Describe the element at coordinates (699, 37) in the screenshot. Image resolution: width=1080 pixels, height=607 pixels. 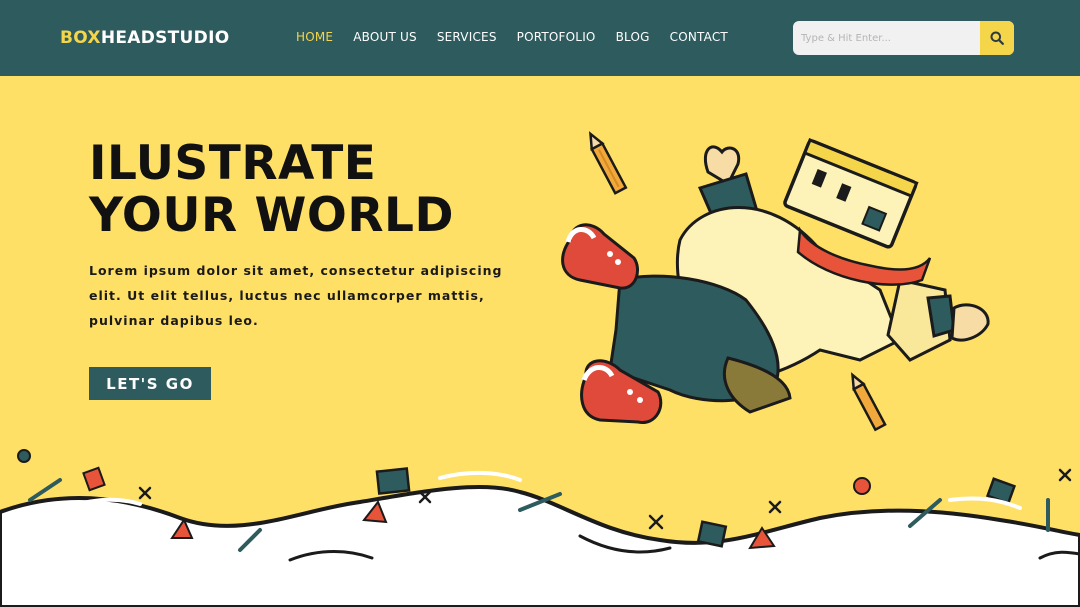
I see `nav-item-contact: CONTACT` at that location.